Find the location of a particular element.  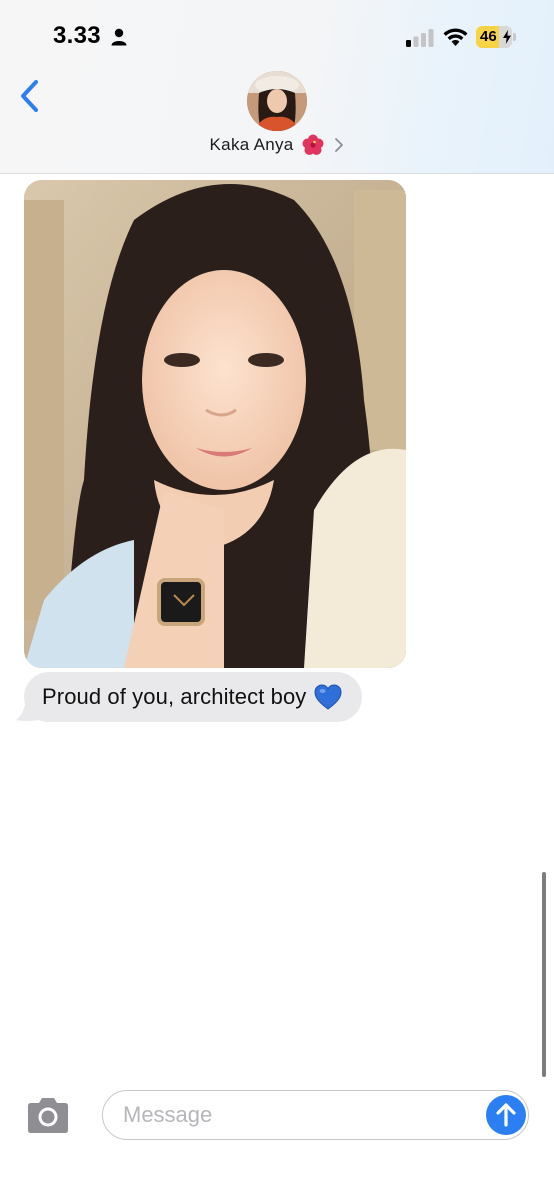

camera-icon is located at coordinates (48, 1116).